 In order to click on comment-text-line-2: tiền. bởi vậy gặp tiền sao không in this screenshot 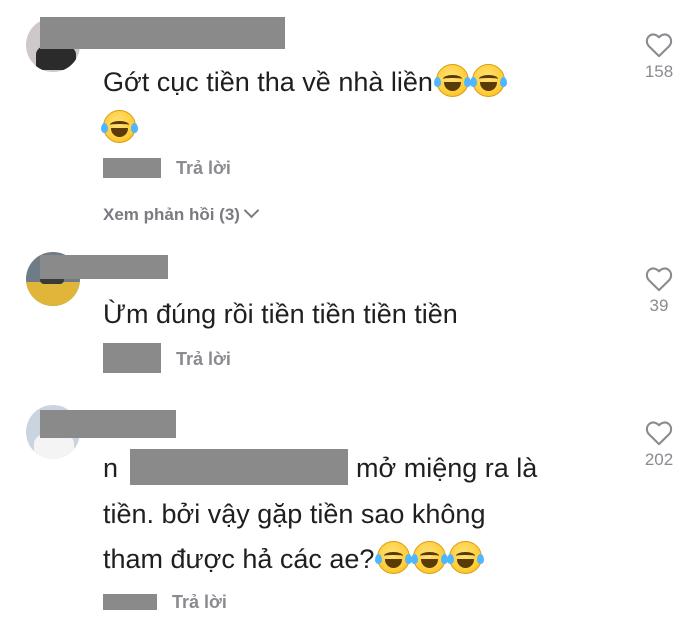, I will do `click(294, 514)`.